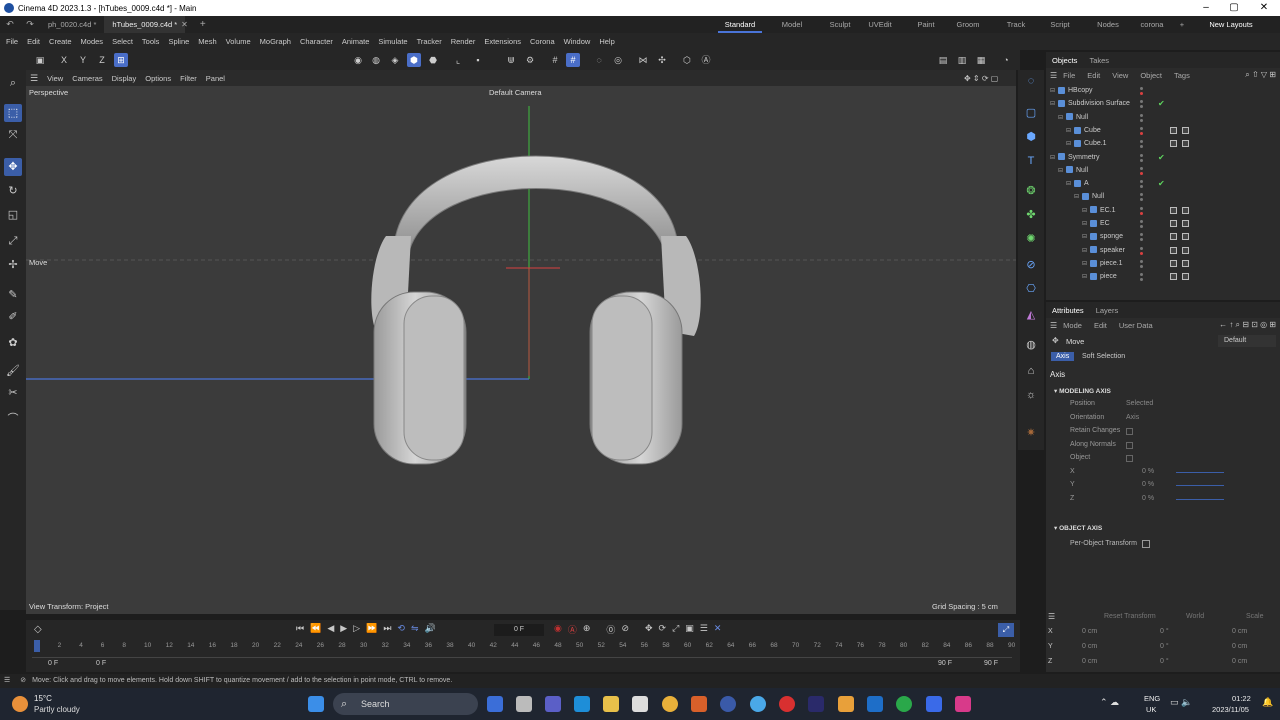 This screenshot has height=720, width=1280. What do you see at coordinates (463, 41) in the screenshot?
I see `menu-render: Render` at bounding box center [463, 41].